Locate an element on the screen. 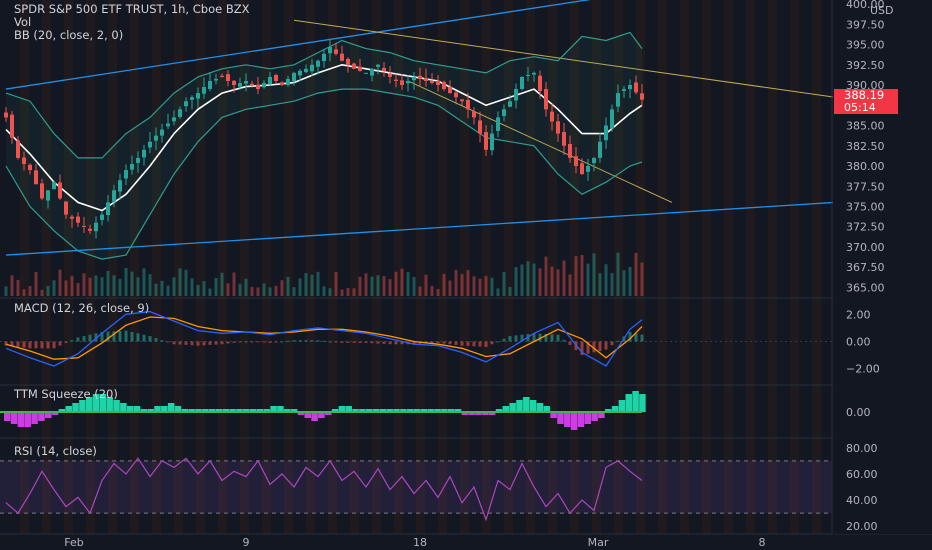  price-tick-label: 392.50 is located at coordinates (865, 65).